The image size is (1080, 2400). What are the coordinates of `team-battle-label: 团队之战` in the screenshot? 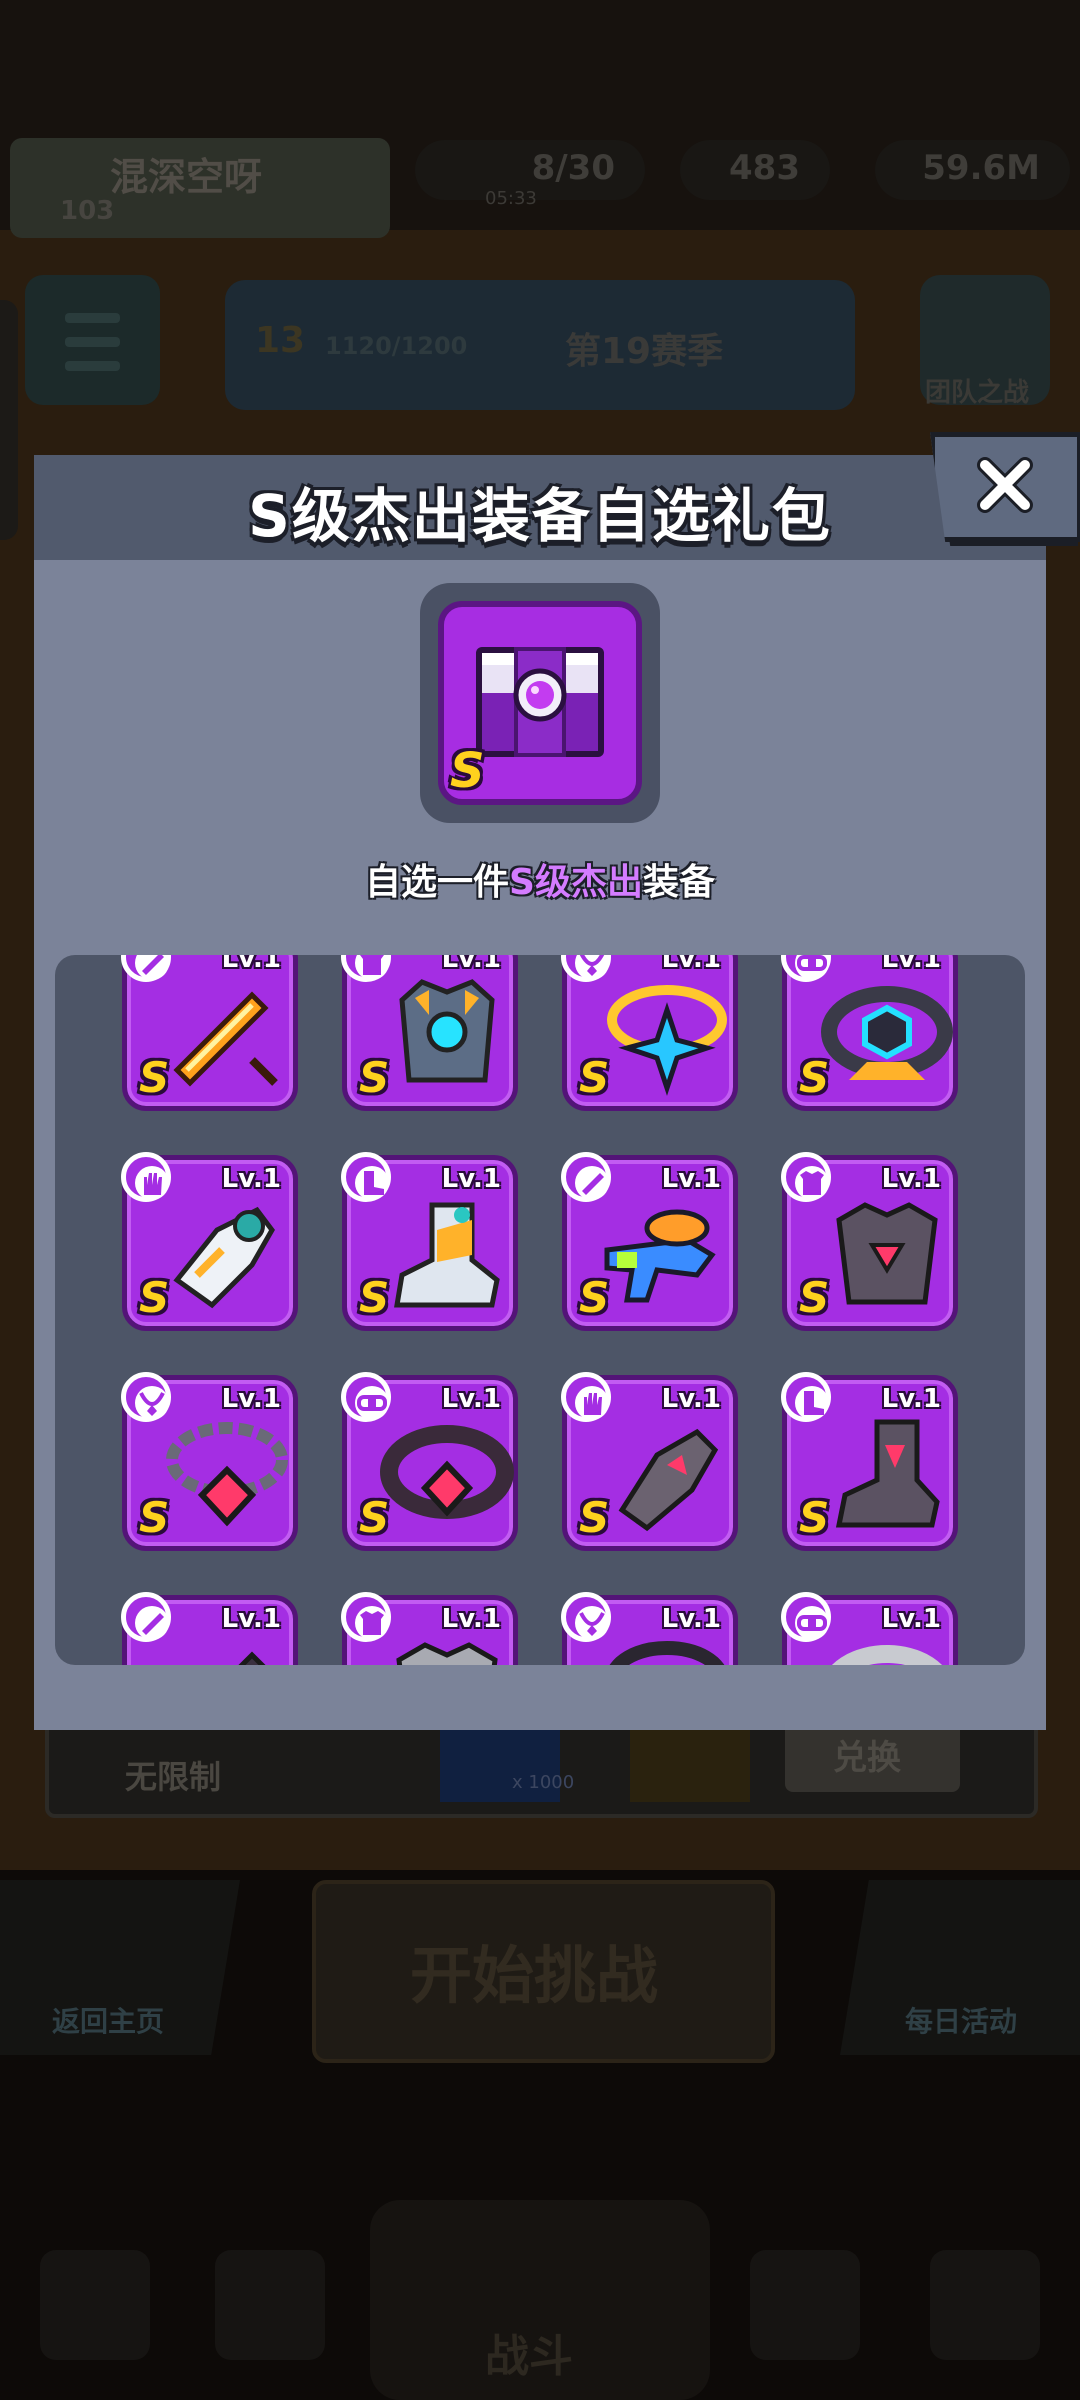 It's located at (977, 393).